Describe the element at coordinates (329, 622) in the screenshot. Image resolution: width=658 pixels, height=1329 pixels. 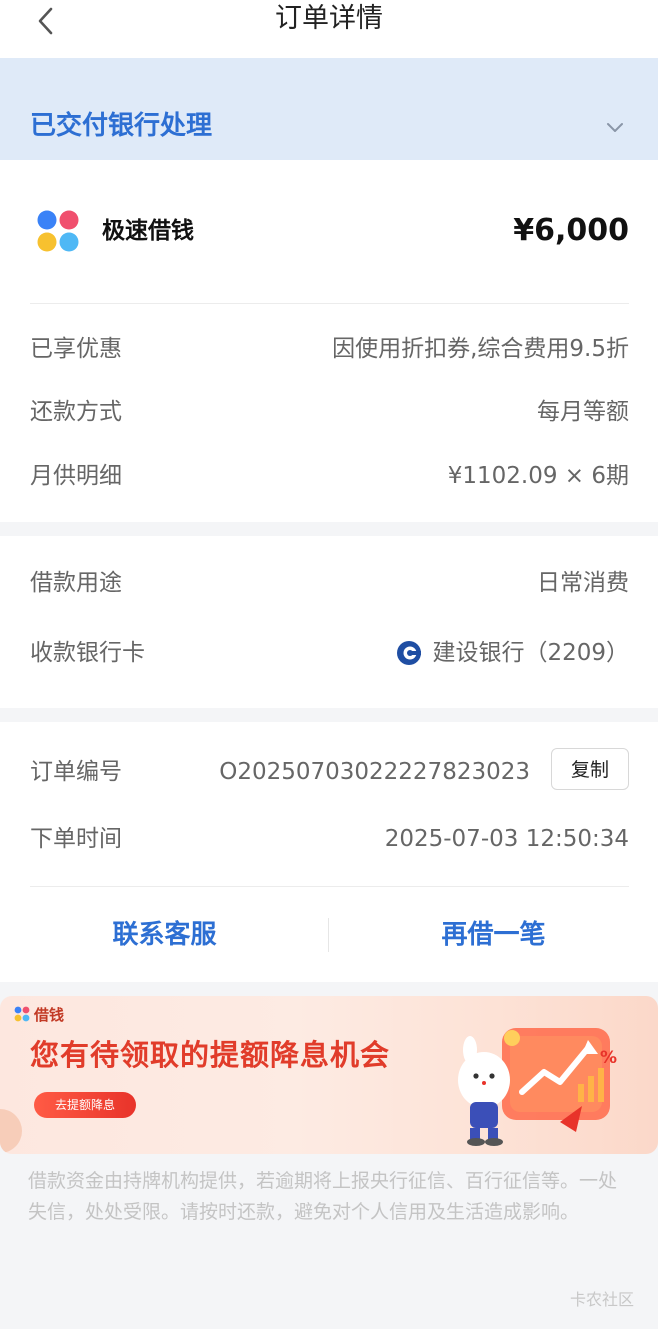
I see `purpose-card` at that location.